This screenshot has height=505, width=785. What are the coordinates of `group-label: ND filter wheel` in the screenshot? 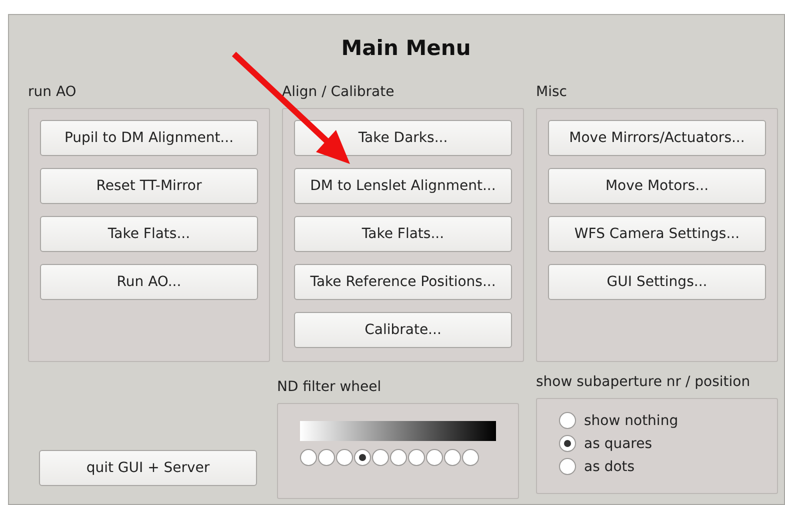 It's located at (329, 387).